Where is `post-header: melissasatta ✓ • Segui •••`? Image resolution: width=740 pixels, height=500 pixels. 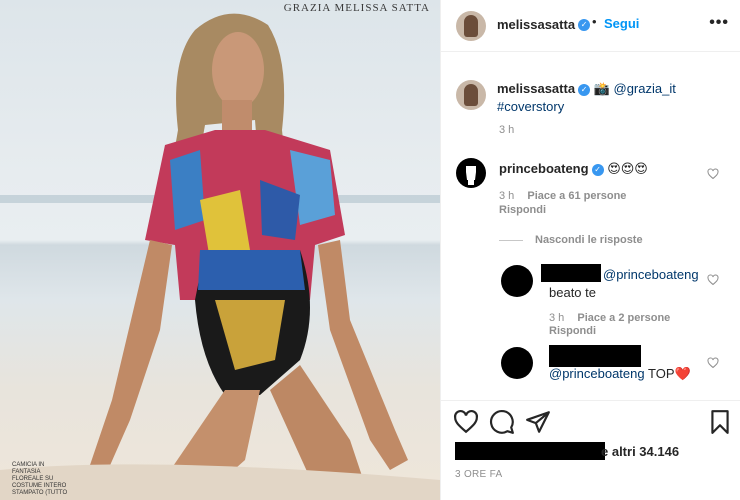 post-header: melissasatta ✓ • Segui ••• is located at coordinates (590, 26).